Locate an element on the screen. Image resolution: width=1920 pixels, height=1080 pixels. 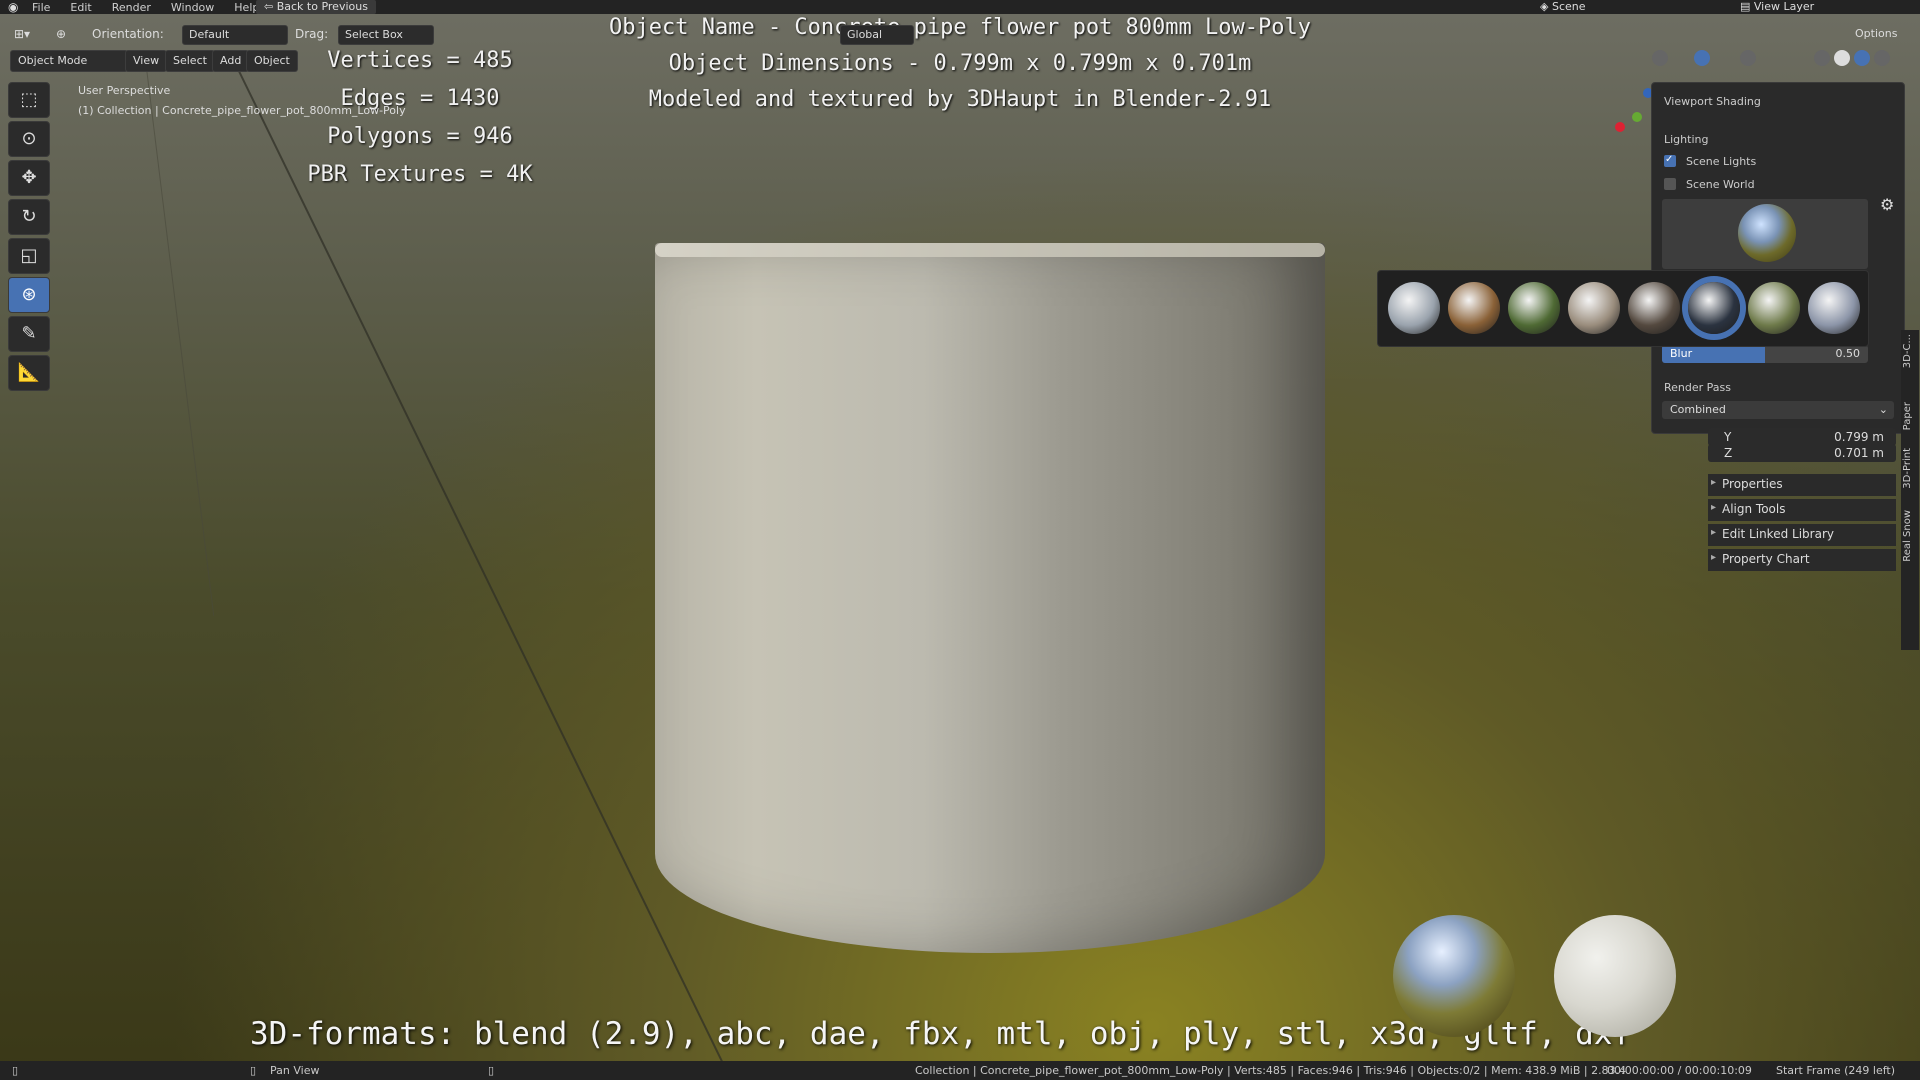
perspective-label: User Perspective is located at coordinates (124, 90).